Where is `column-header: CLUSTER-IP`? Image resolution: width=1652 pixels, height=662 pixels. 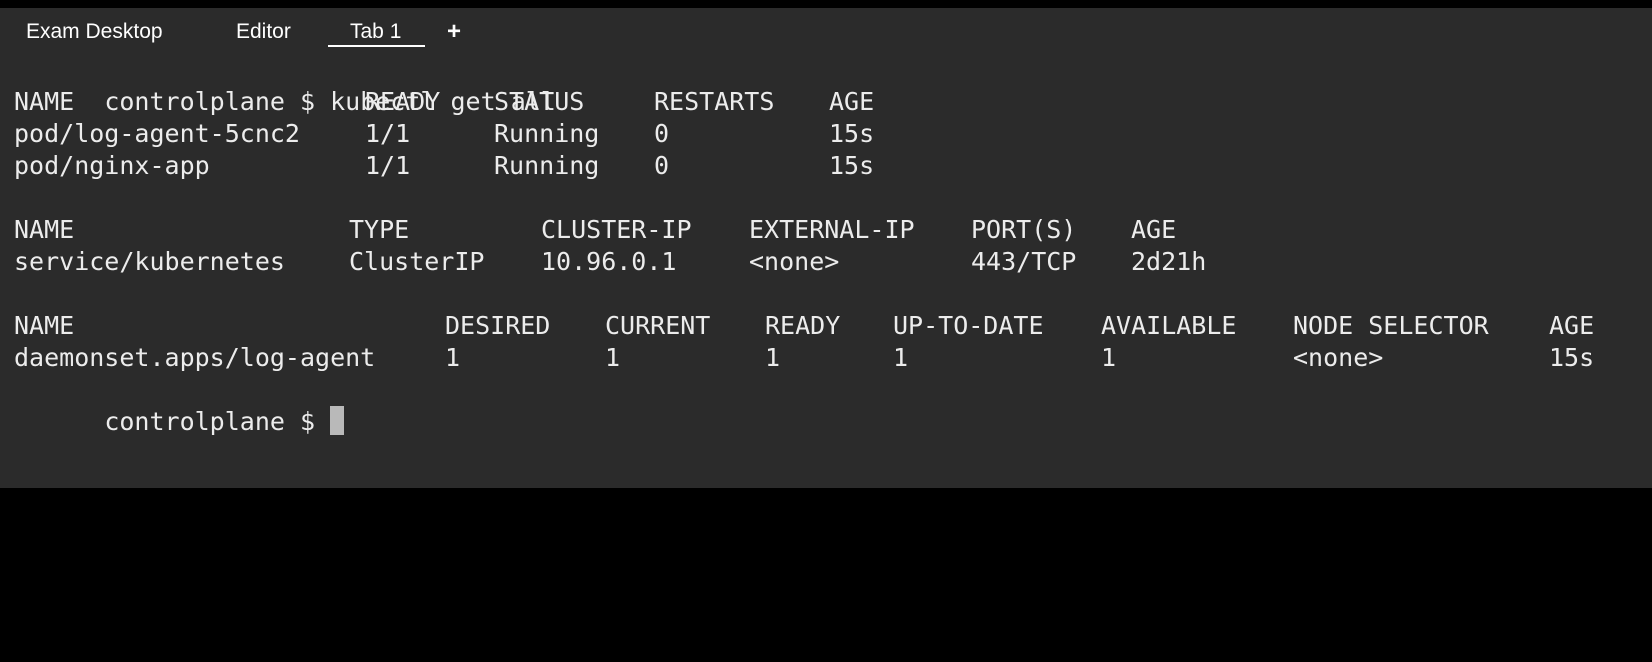
column-header: CLUSTER-IP is located at coordinates (616, 229).